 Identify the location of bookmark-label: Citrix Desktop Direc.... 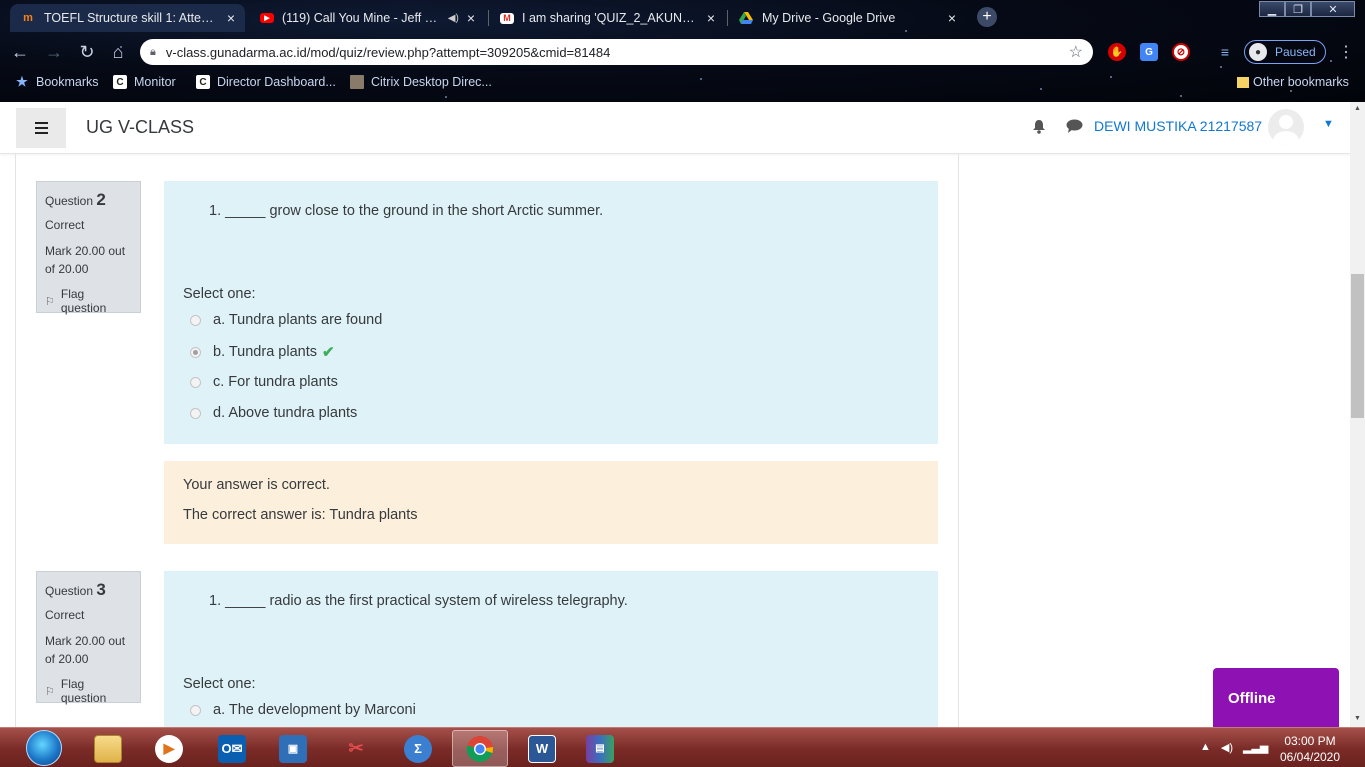
(431, 82).